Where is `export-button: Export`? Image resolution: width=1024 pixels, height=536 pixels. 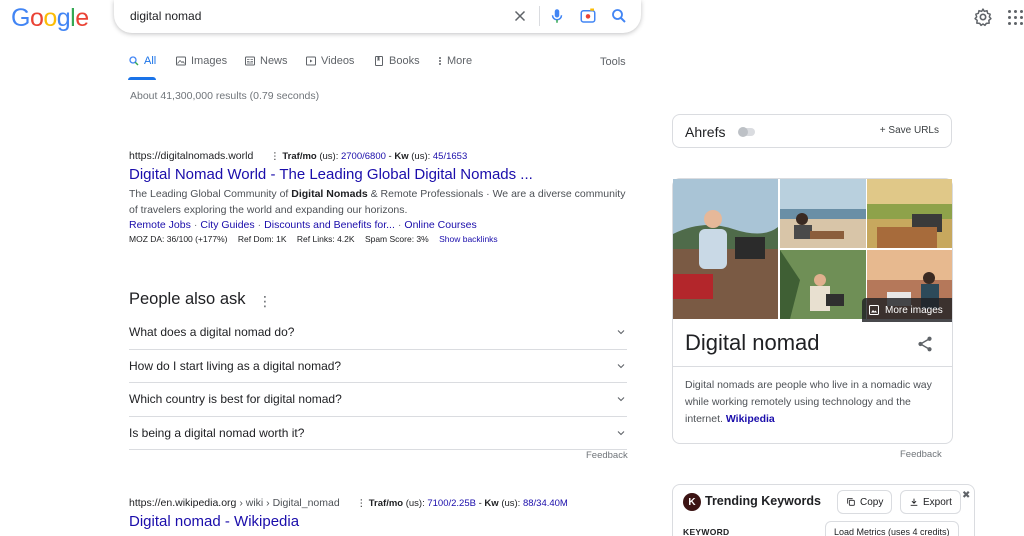
export-button: Export is located at coordinates (930, 502).